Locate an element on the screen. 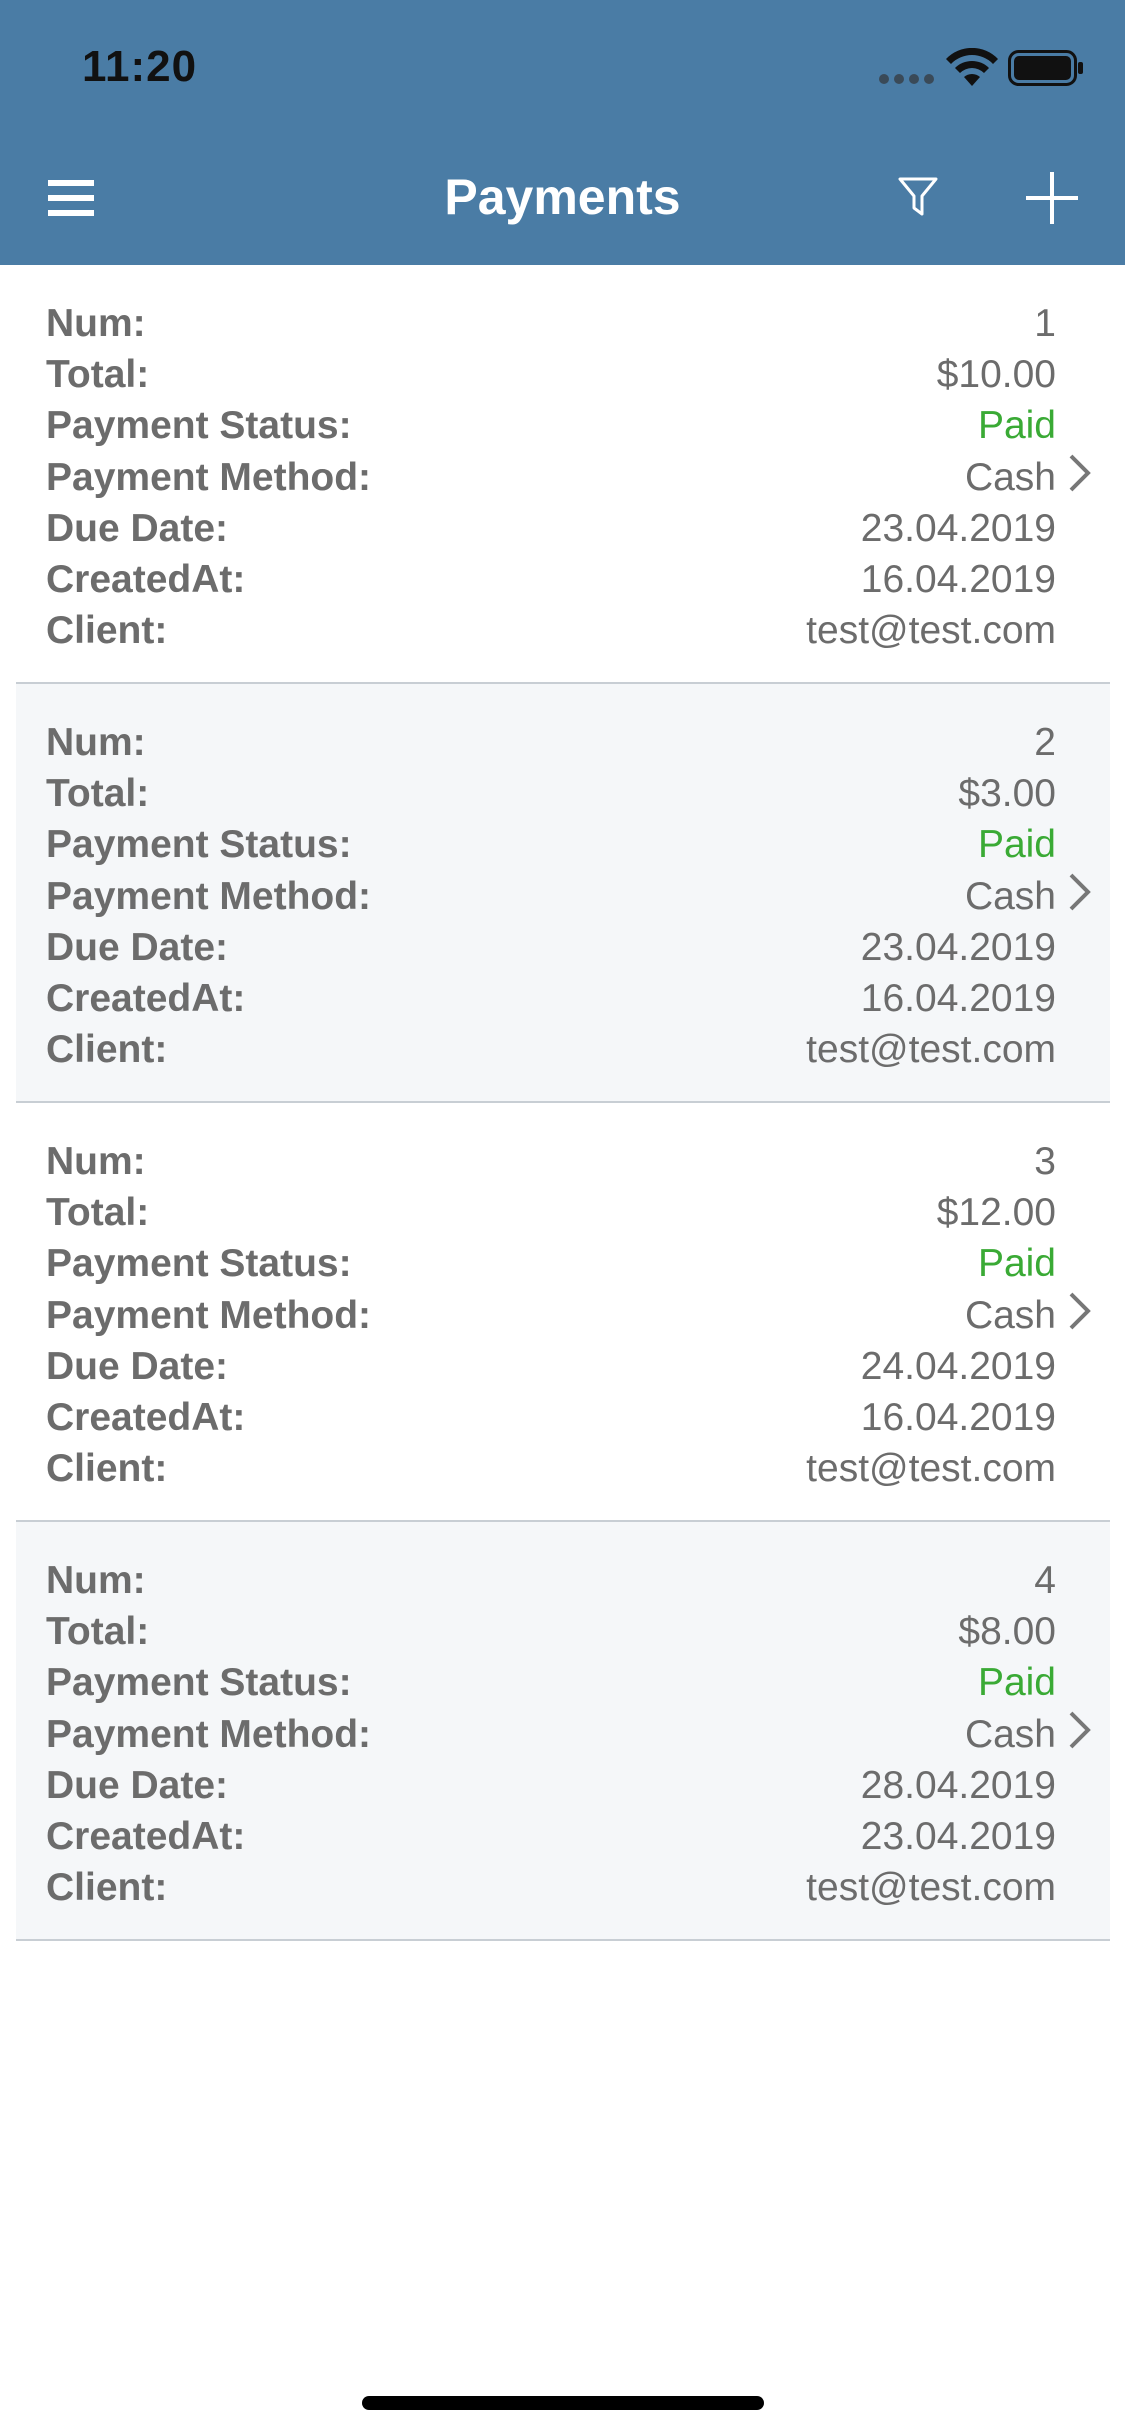  page-title: Payments is located at coordinates (562, 197).